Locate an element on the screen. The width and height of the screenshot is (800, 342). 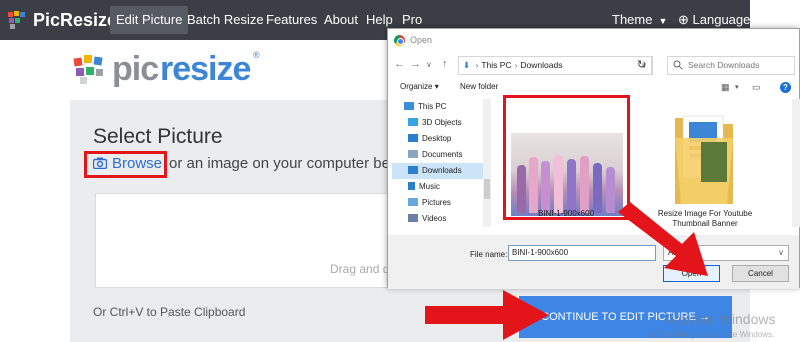
language-label: Language: is located at coordinates (723, 19).